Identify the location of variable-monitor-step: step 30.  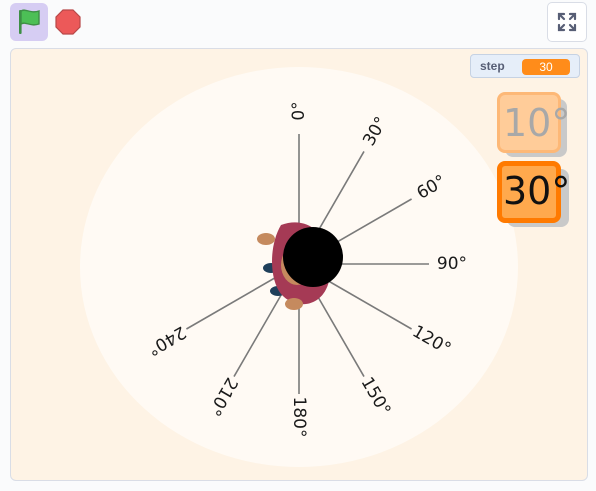
(525, 66).